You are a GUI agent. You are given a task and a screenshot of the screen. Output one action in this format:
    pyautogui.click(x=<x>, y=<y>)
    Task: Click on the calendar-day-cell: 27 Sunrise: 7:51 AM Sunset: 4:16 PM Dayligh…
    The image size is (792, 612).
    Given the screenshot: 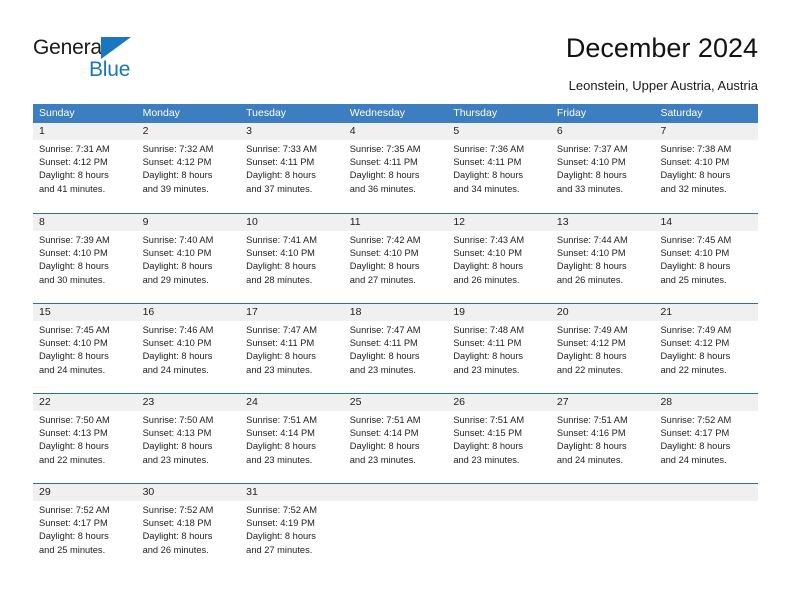 What is the action you would take?
    pyautogui.click(x=602, y=438)
    